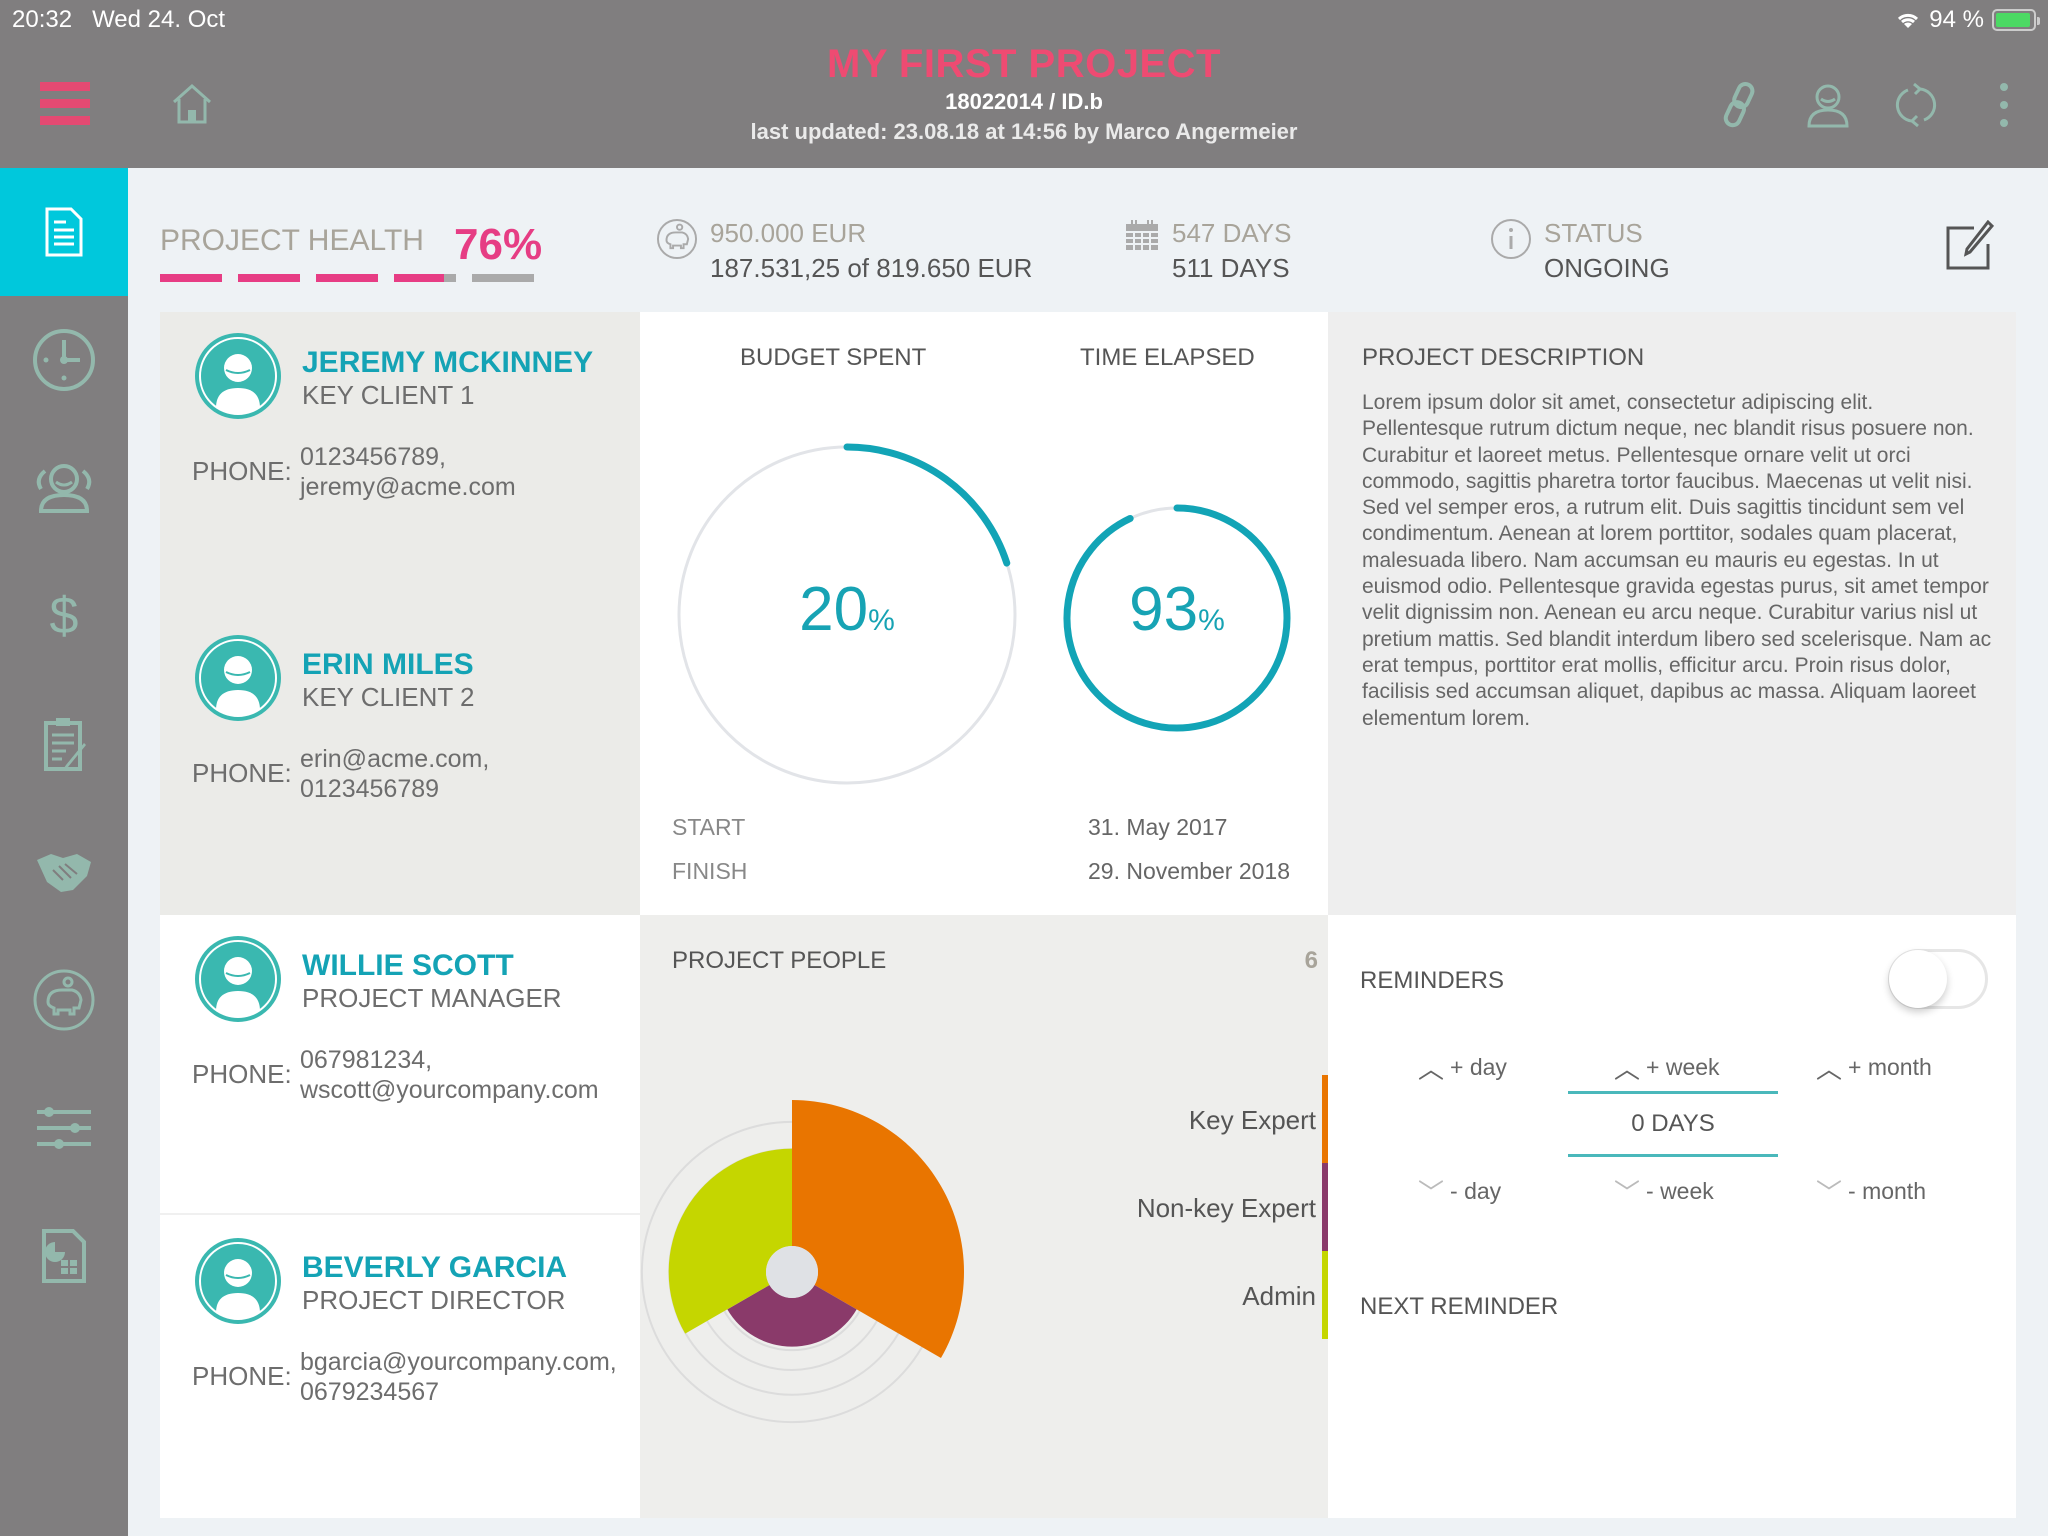 The image size is (2048, 1536). I want to click on contact-info: erin@acme.com, 0123456789, so click(394, 774).